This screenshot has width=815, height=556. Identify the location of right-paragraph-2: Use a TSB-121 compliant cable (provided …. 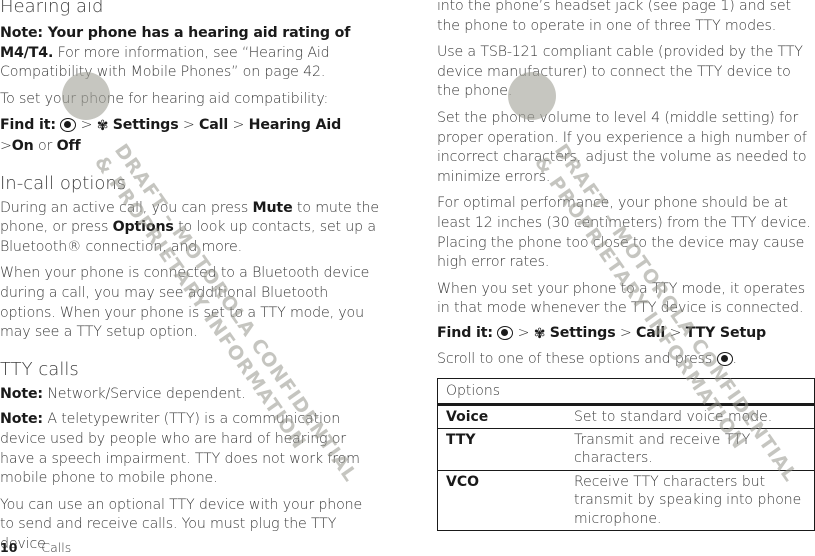
(620, 72).